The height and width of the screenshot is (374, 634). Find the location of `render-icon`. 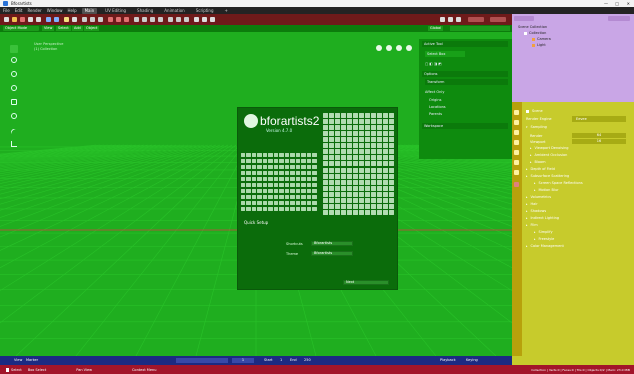

render-icon is located at coordinates (66, 19).